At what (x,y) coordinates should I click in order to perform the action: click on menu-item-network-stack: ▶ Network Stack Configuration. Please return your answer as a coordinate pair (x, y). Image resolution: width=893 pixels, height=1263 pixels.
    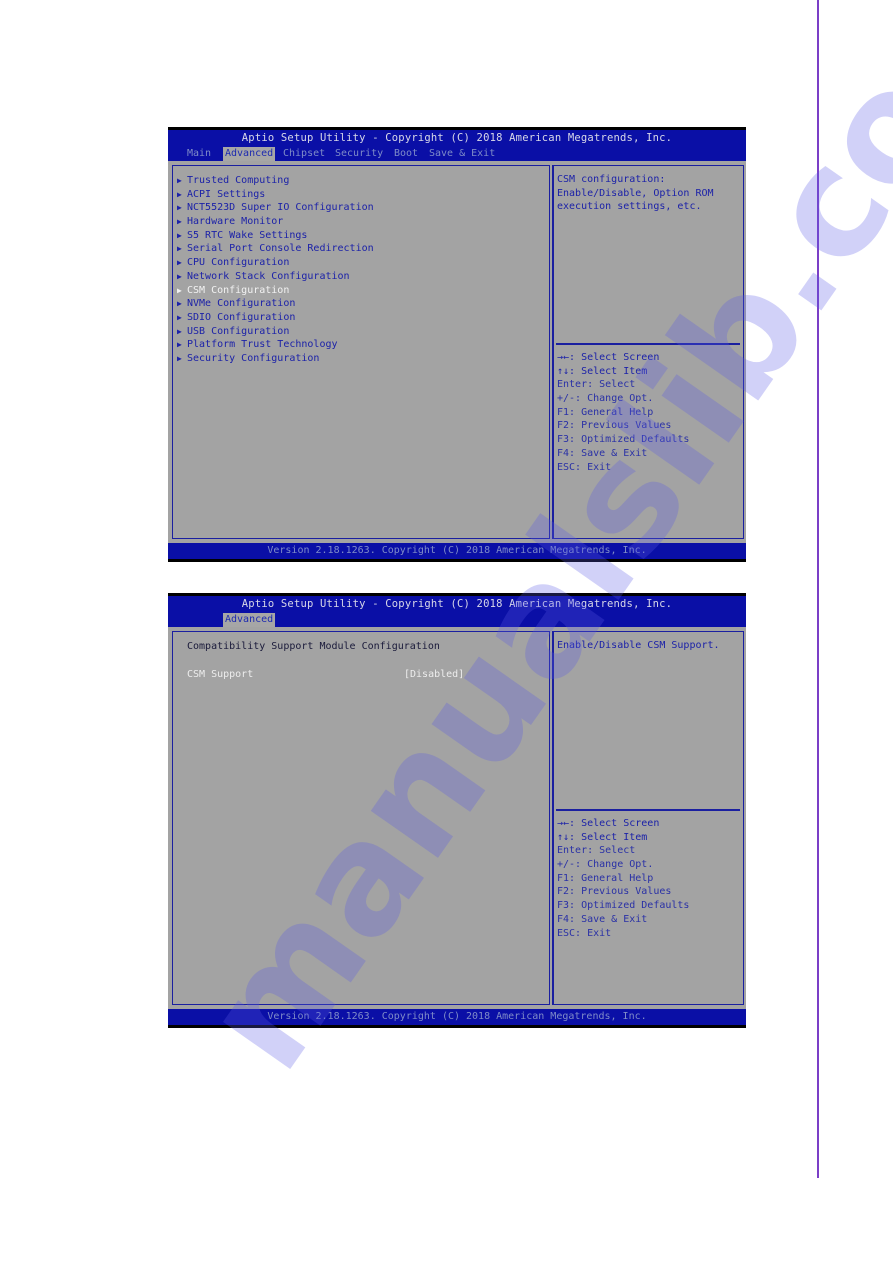
    Looking at the image, I should click on (275, 277).